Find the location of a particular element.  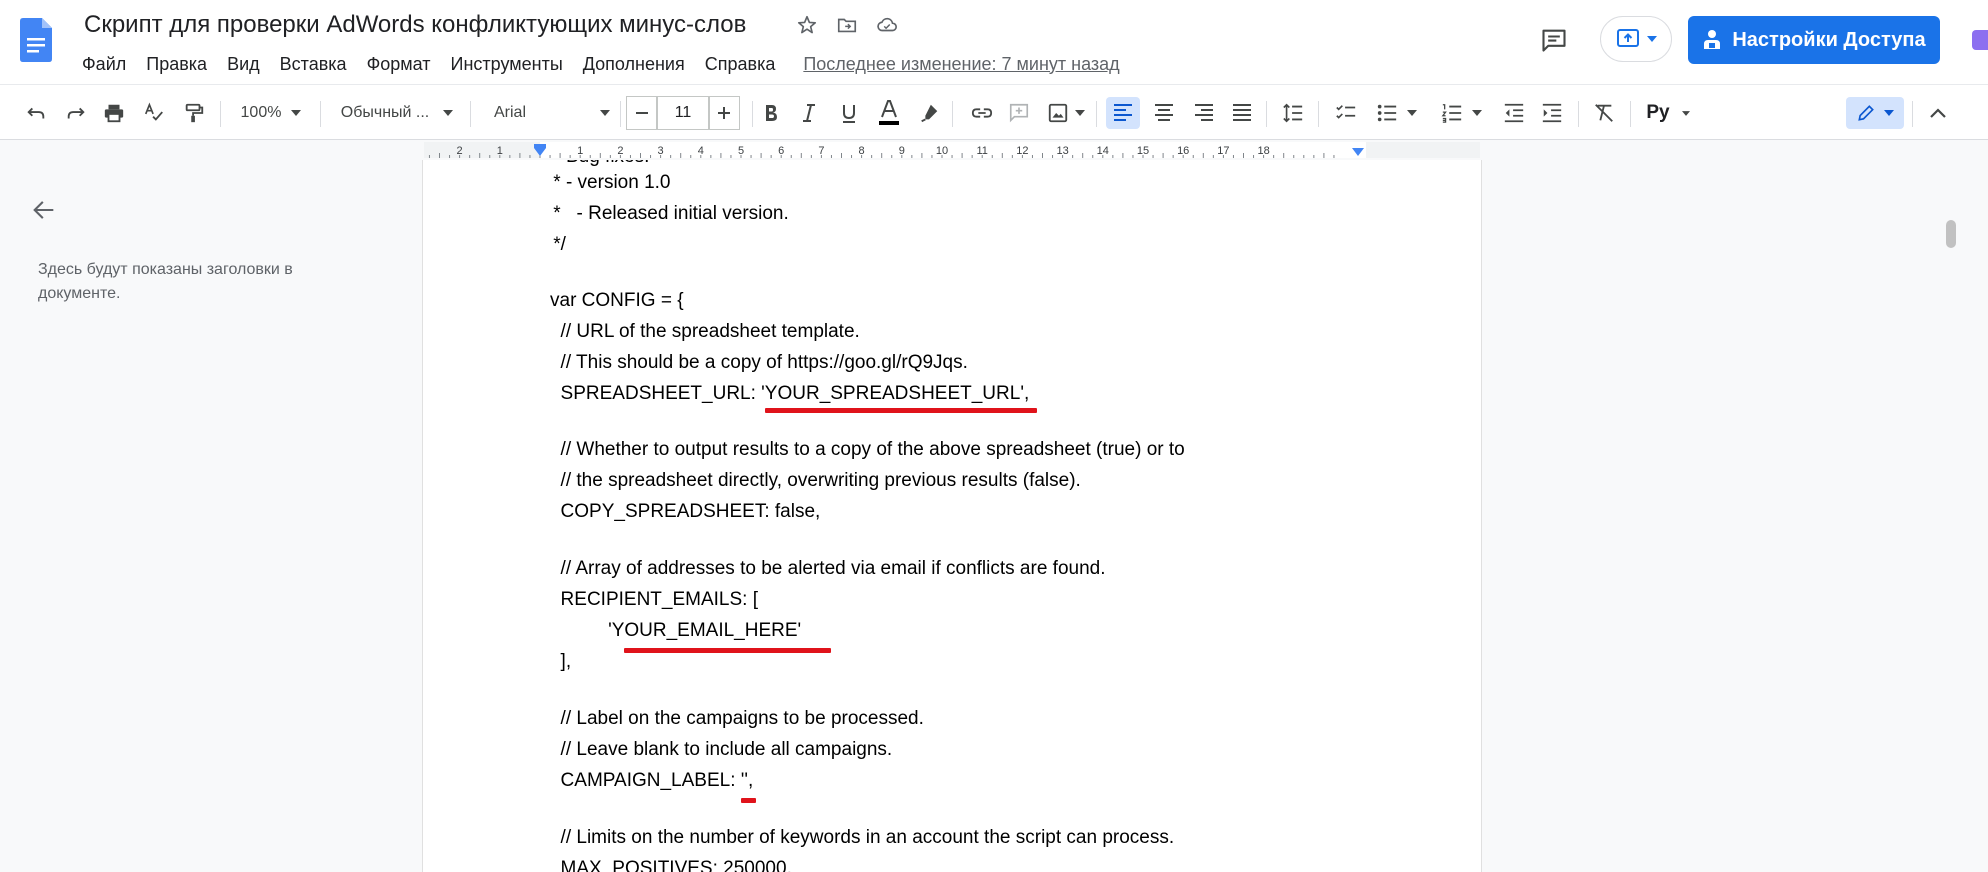

scrollbar-thumb is located at coordinates (1951, 234).